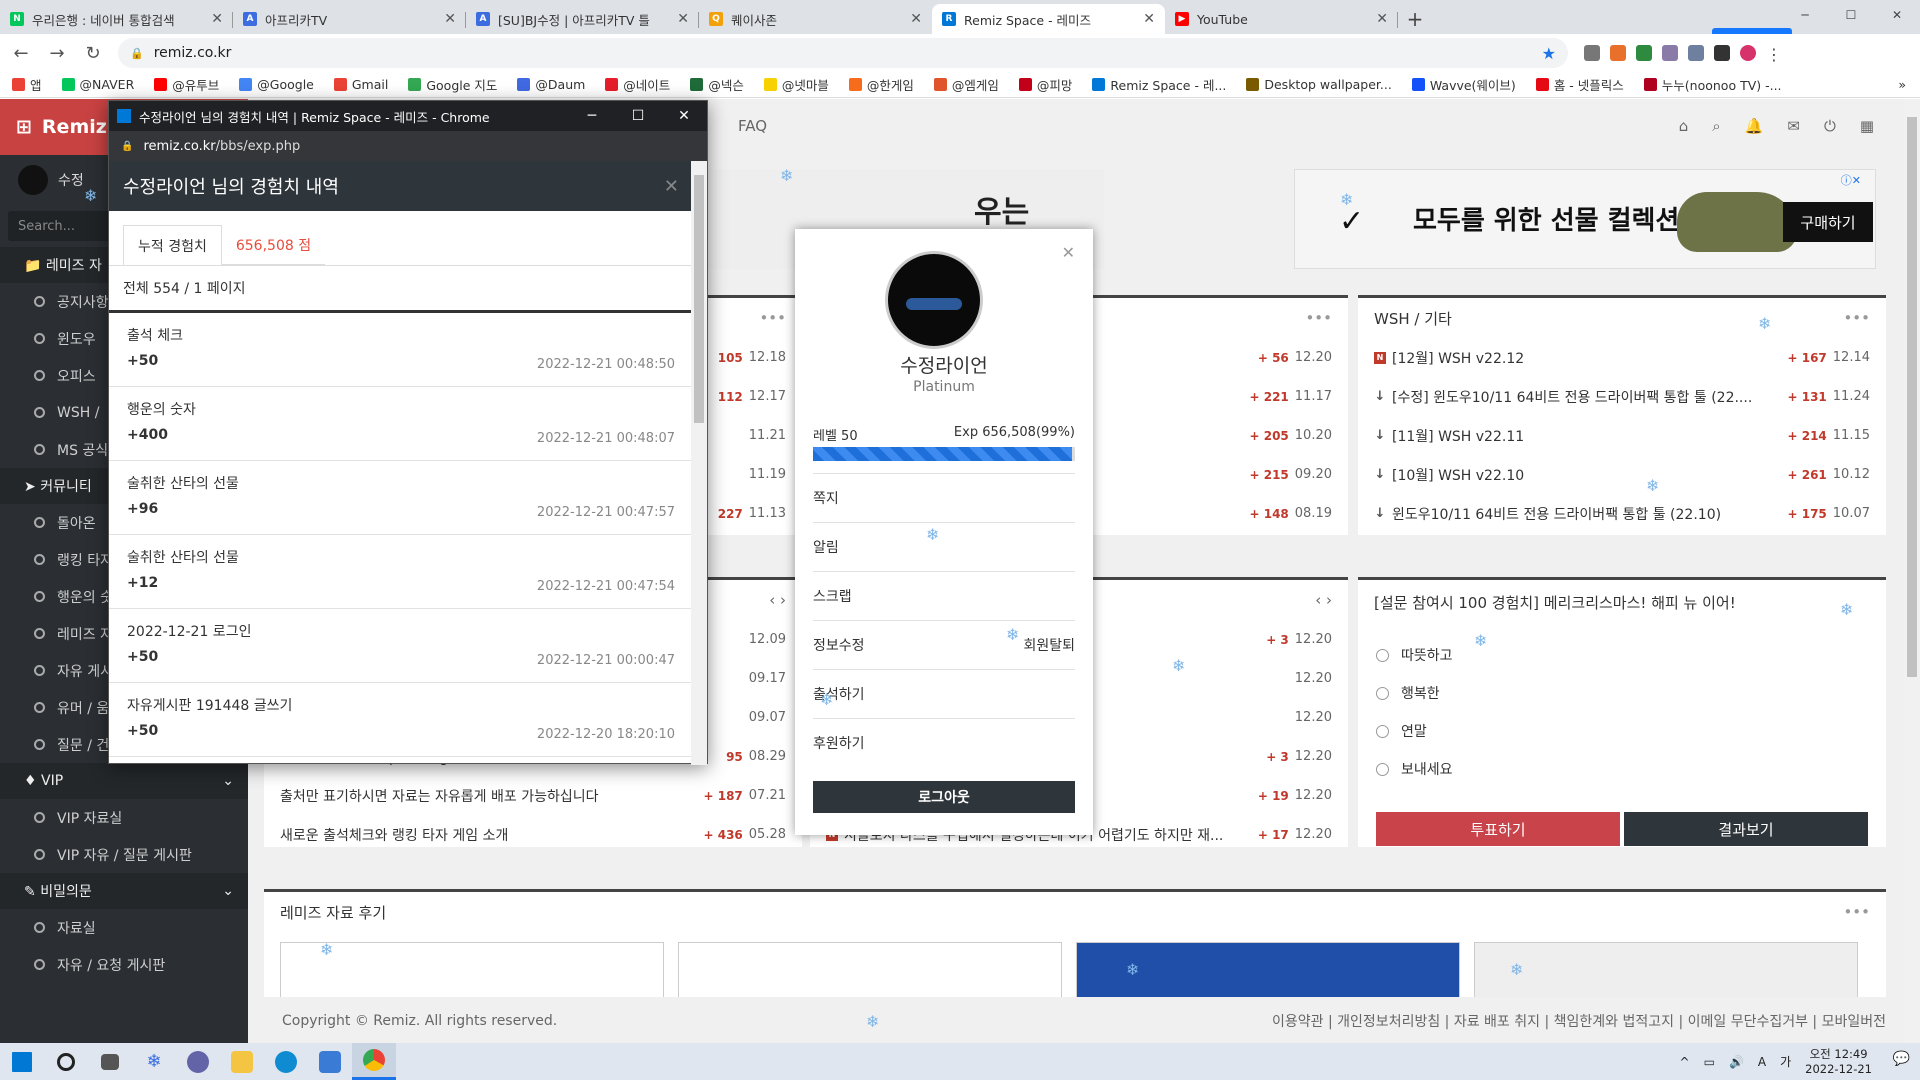 This screenshot has height=1080, width=1920. What do you see at coordinates (944, 797) in the screenshot?
I see `logout-button: 로그아웃` at bounding box center [944, 797].